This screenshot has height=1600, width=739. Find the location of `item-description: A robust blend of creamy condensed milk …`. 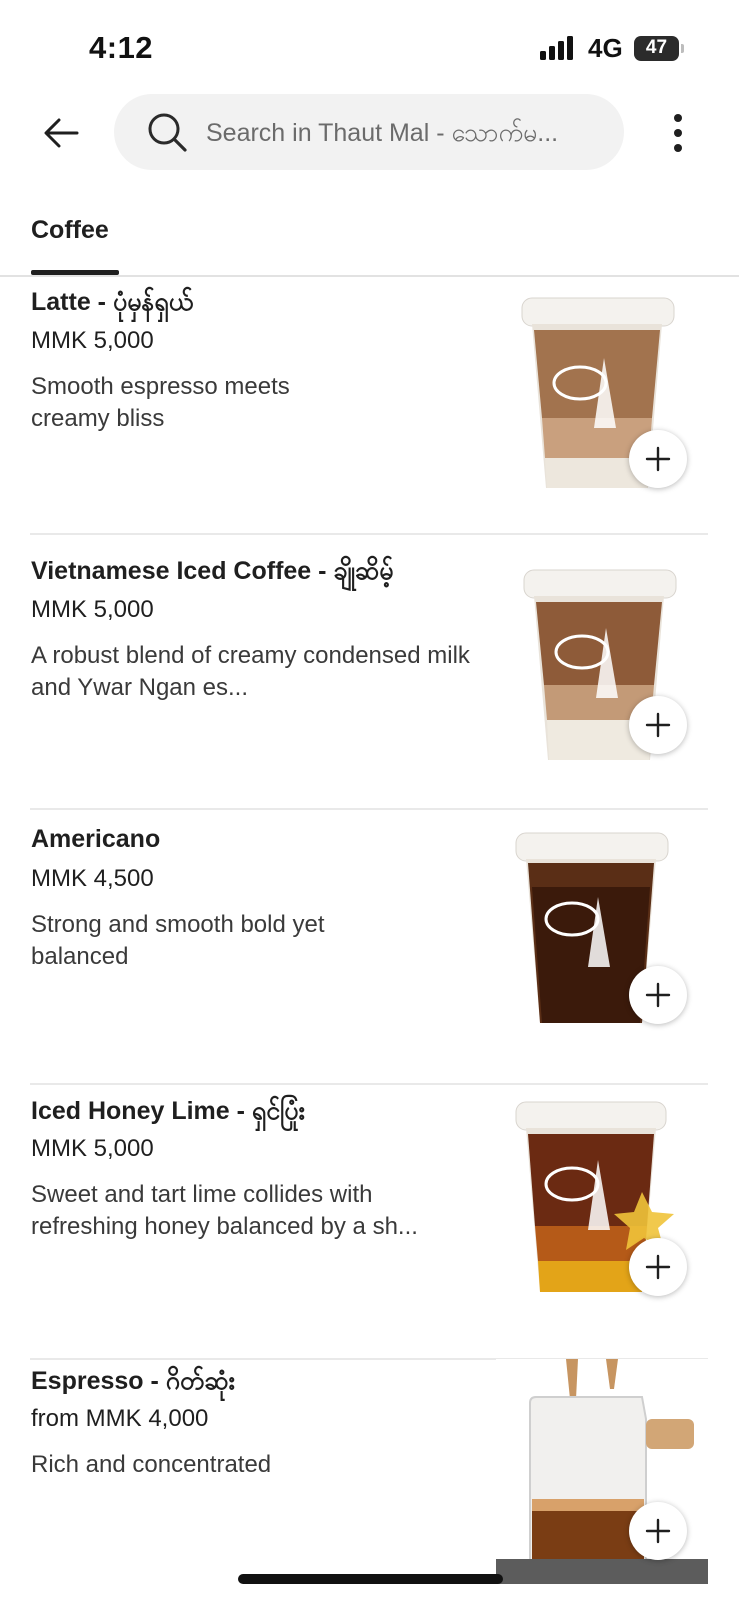

item-description: A robust blend of creamy condensed milk … is located at coordinates (250, 671).